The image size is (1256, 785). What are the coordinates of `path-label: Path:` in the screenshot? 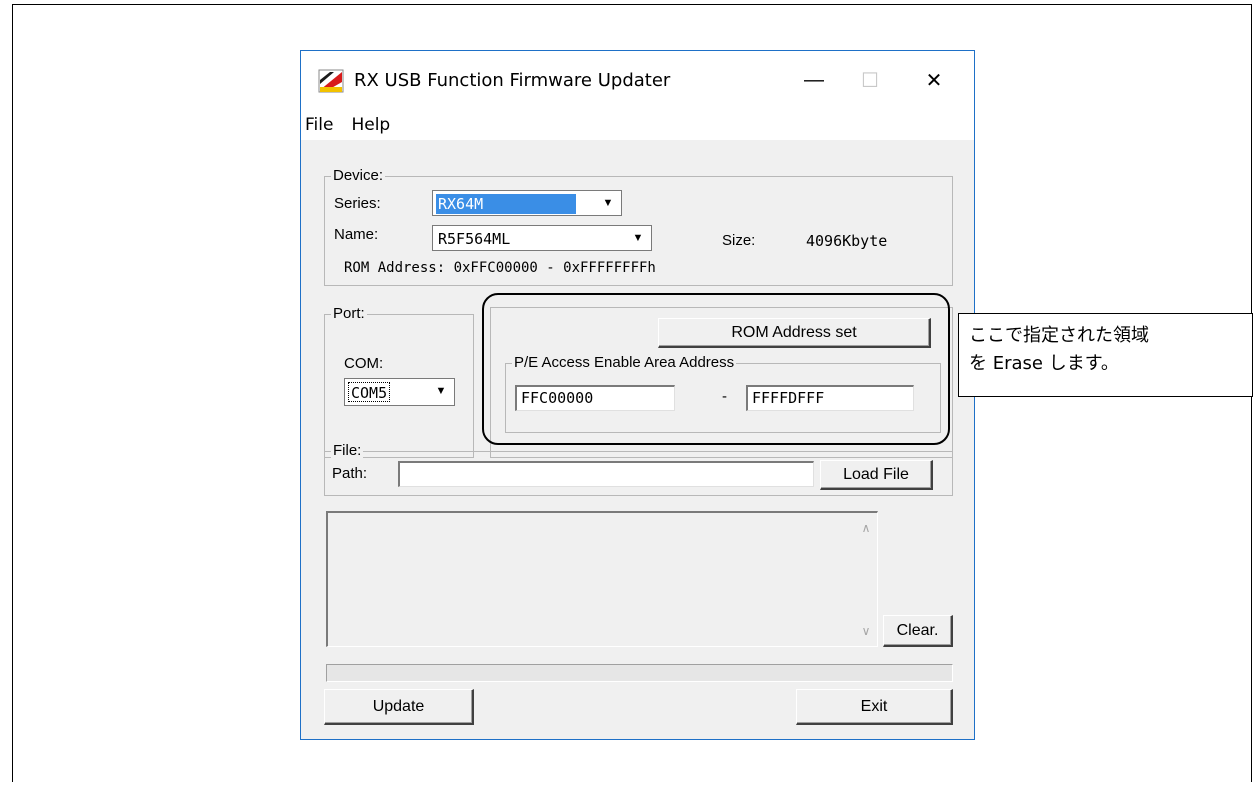 It's located at (350, 473).